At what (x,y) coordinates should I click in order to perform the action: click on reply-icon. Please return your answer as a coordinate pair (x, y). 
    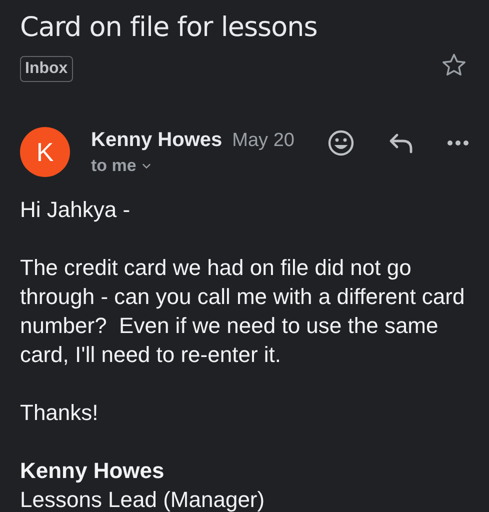
    Looking at the image, I should click on (401, 143).